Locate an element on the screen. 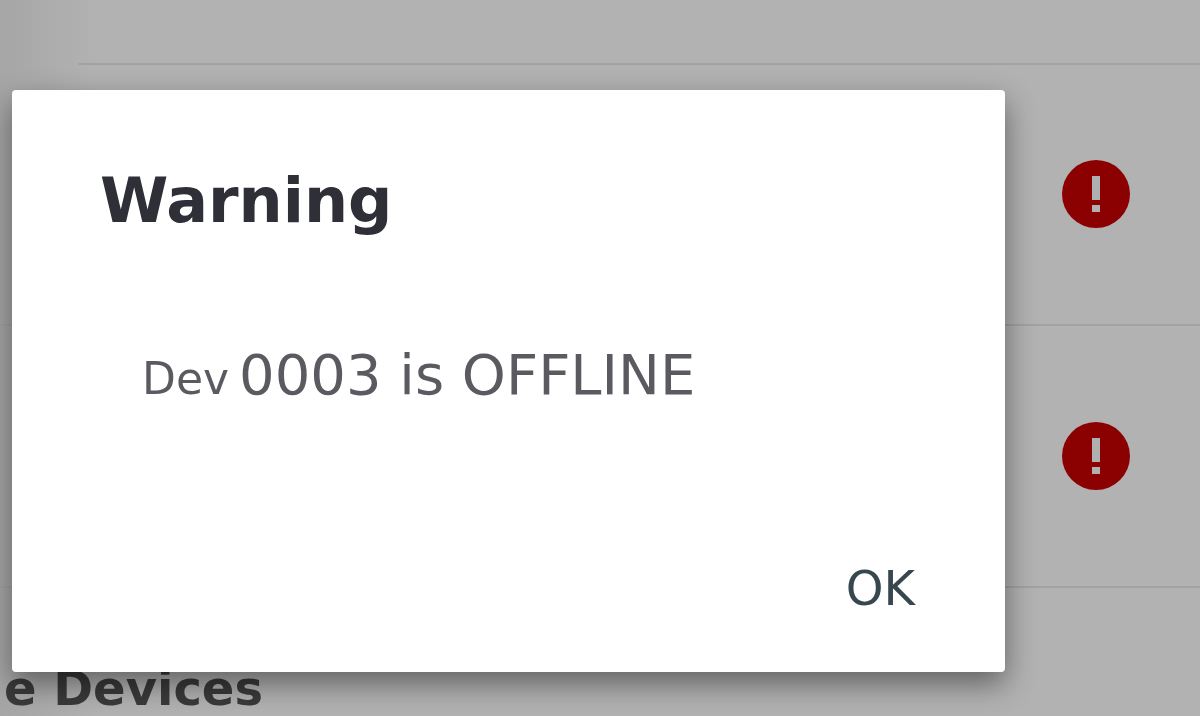 This screenshot has width=1200, height=716. dialog-message: 0003 is OFFLINE is located at coordinates (467, 374).